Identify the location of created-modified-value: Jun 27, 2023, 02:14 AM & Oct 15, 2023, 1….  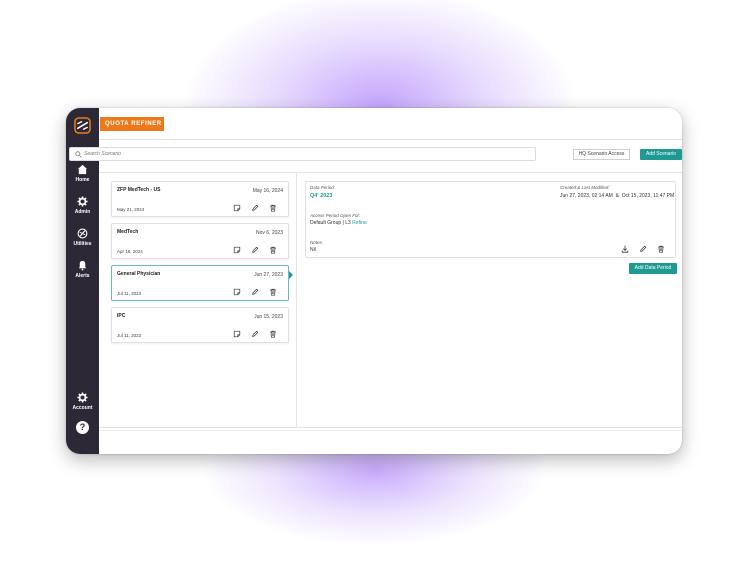
(617, 196).